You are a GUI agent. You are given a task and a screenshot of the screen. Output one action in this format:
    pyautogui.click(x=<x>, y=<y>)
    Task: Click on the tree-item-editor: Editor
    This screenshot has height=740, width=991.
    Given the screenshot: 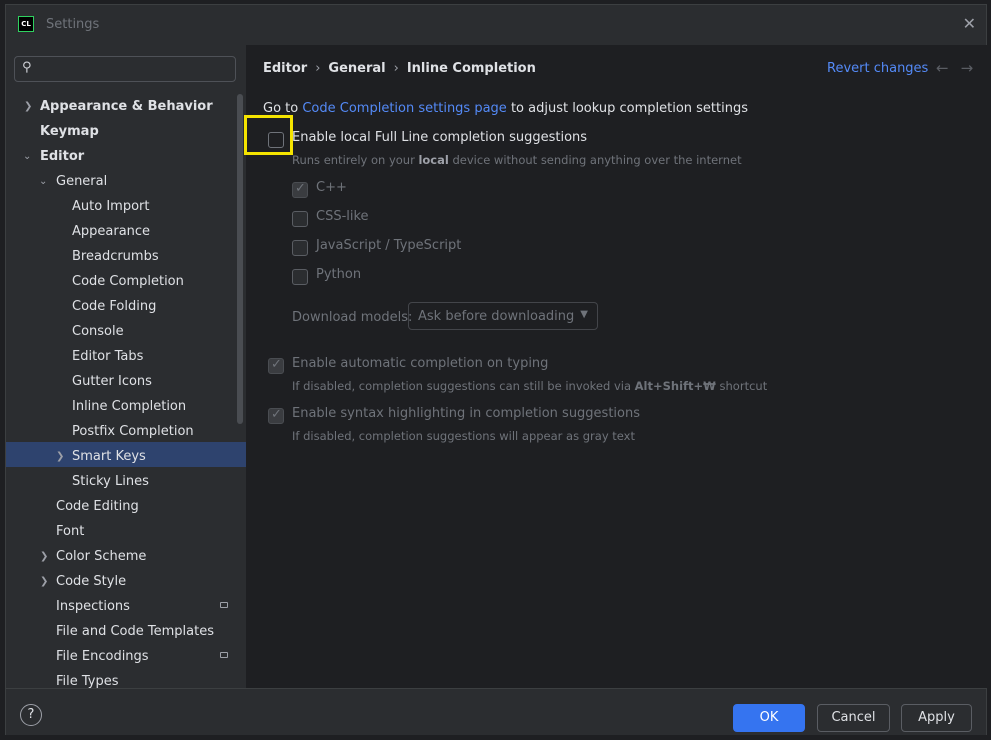 What is the action you would take?
    pyautogui.click(x=62, y=156)
    